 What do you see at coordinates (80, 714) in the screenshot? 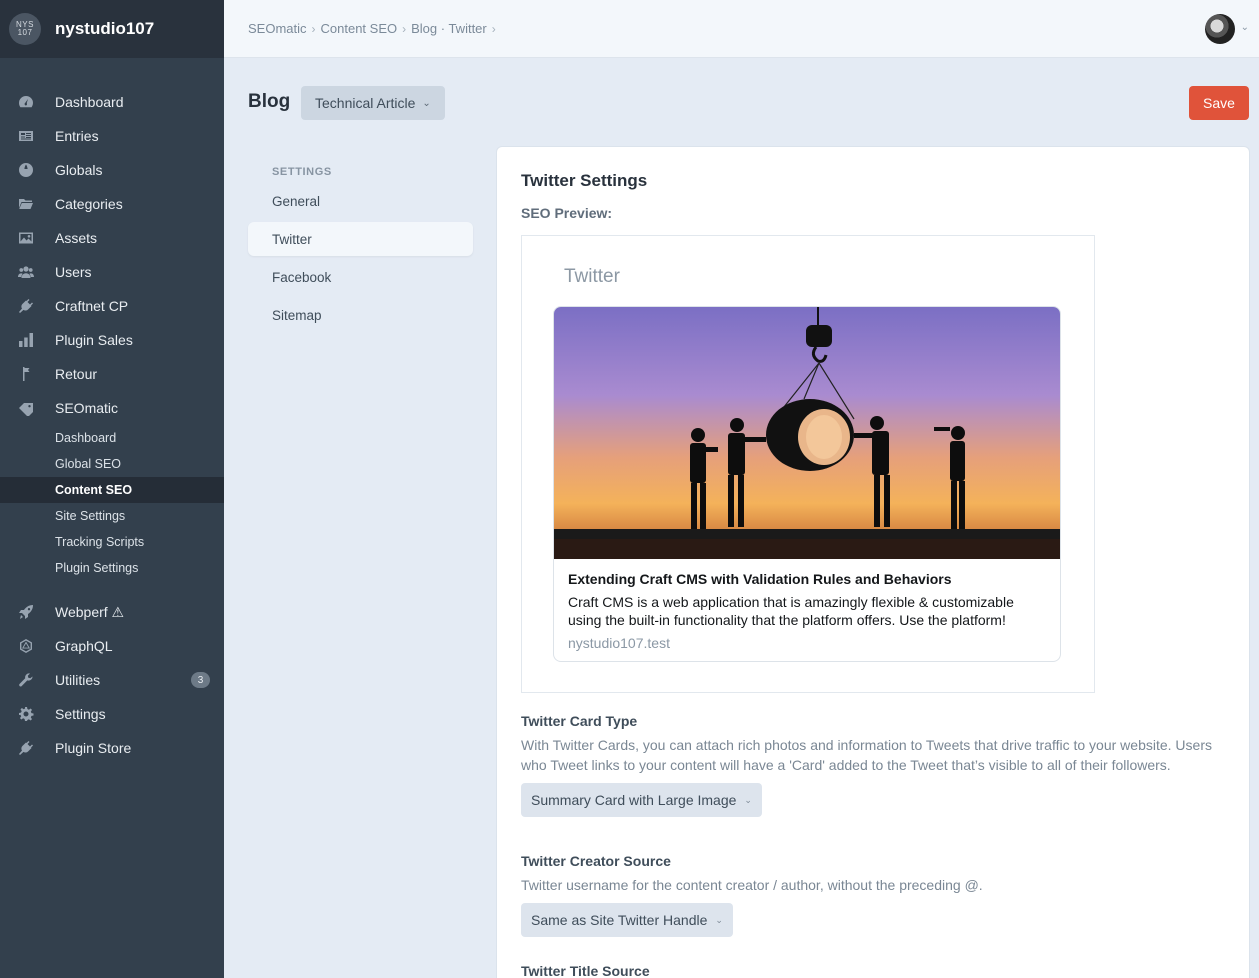
I see `nav-label: Settings` at bounding box center [80, 714].